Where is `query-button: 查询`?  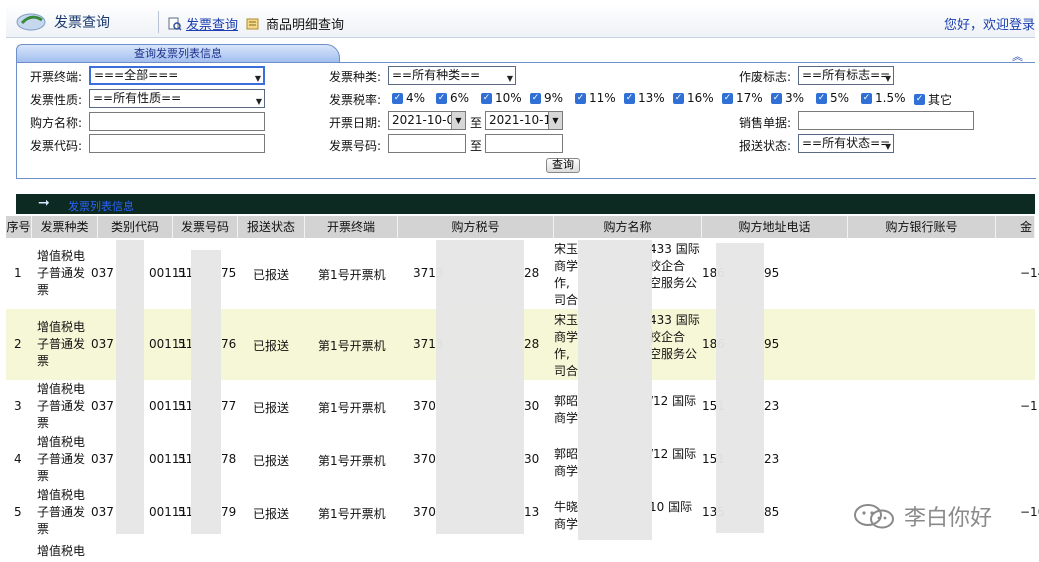
query-button: 查询 is located at coordinates (563, 165).